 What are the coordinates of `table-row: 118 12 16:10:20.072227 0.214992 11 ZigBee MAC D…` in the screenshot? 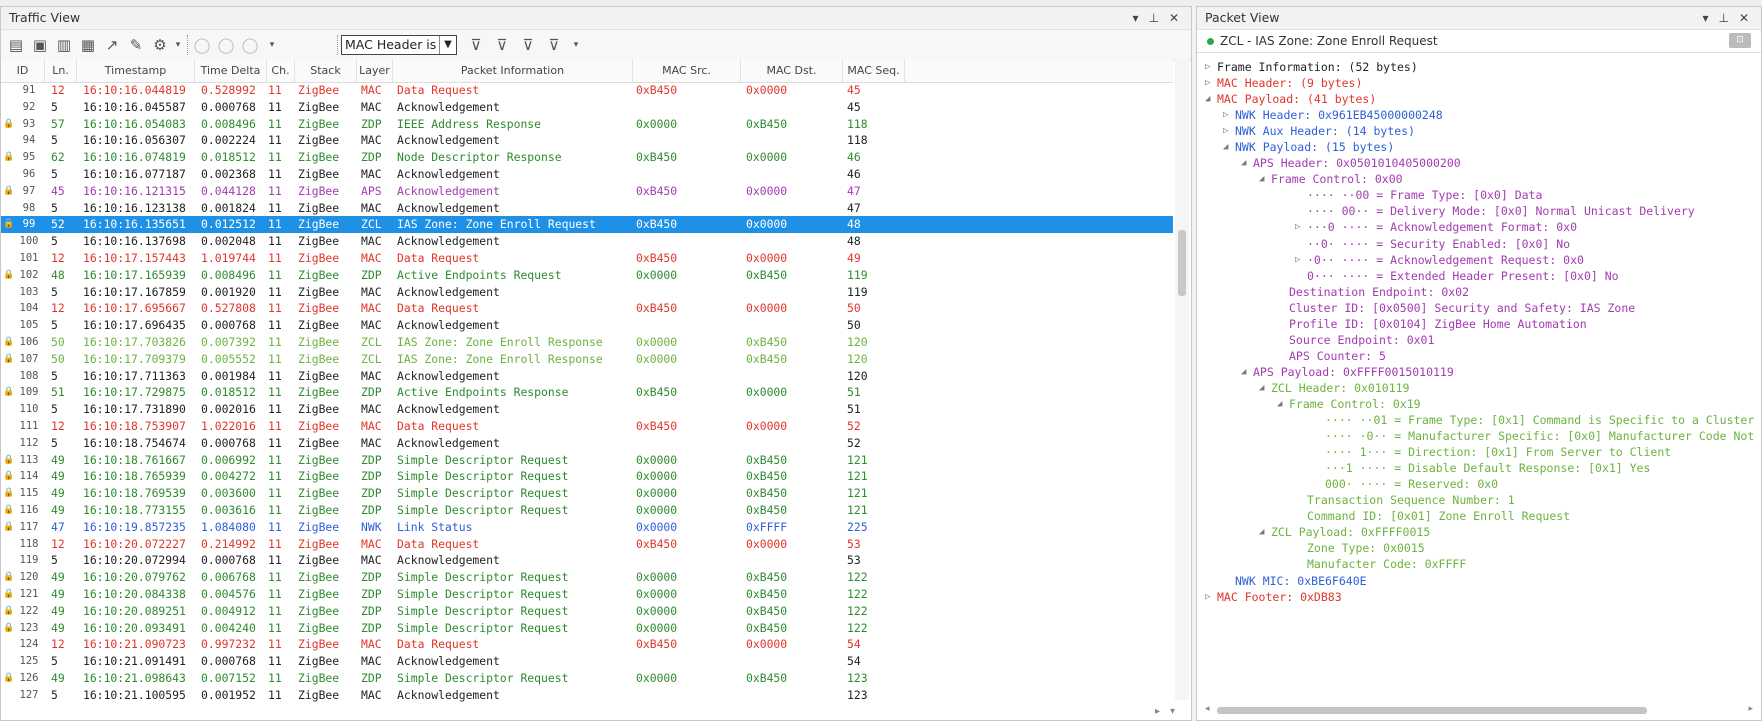 It's located at (587, 544).